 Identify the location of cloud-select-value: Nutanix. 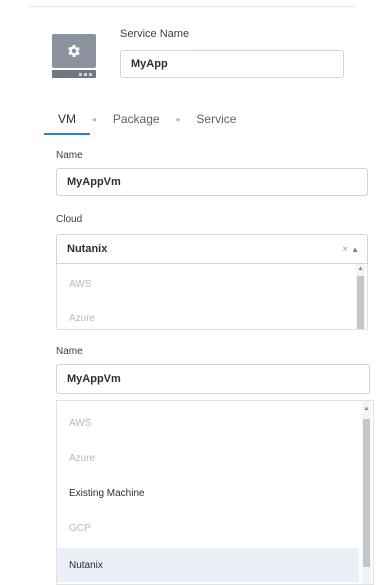
(87, 249).